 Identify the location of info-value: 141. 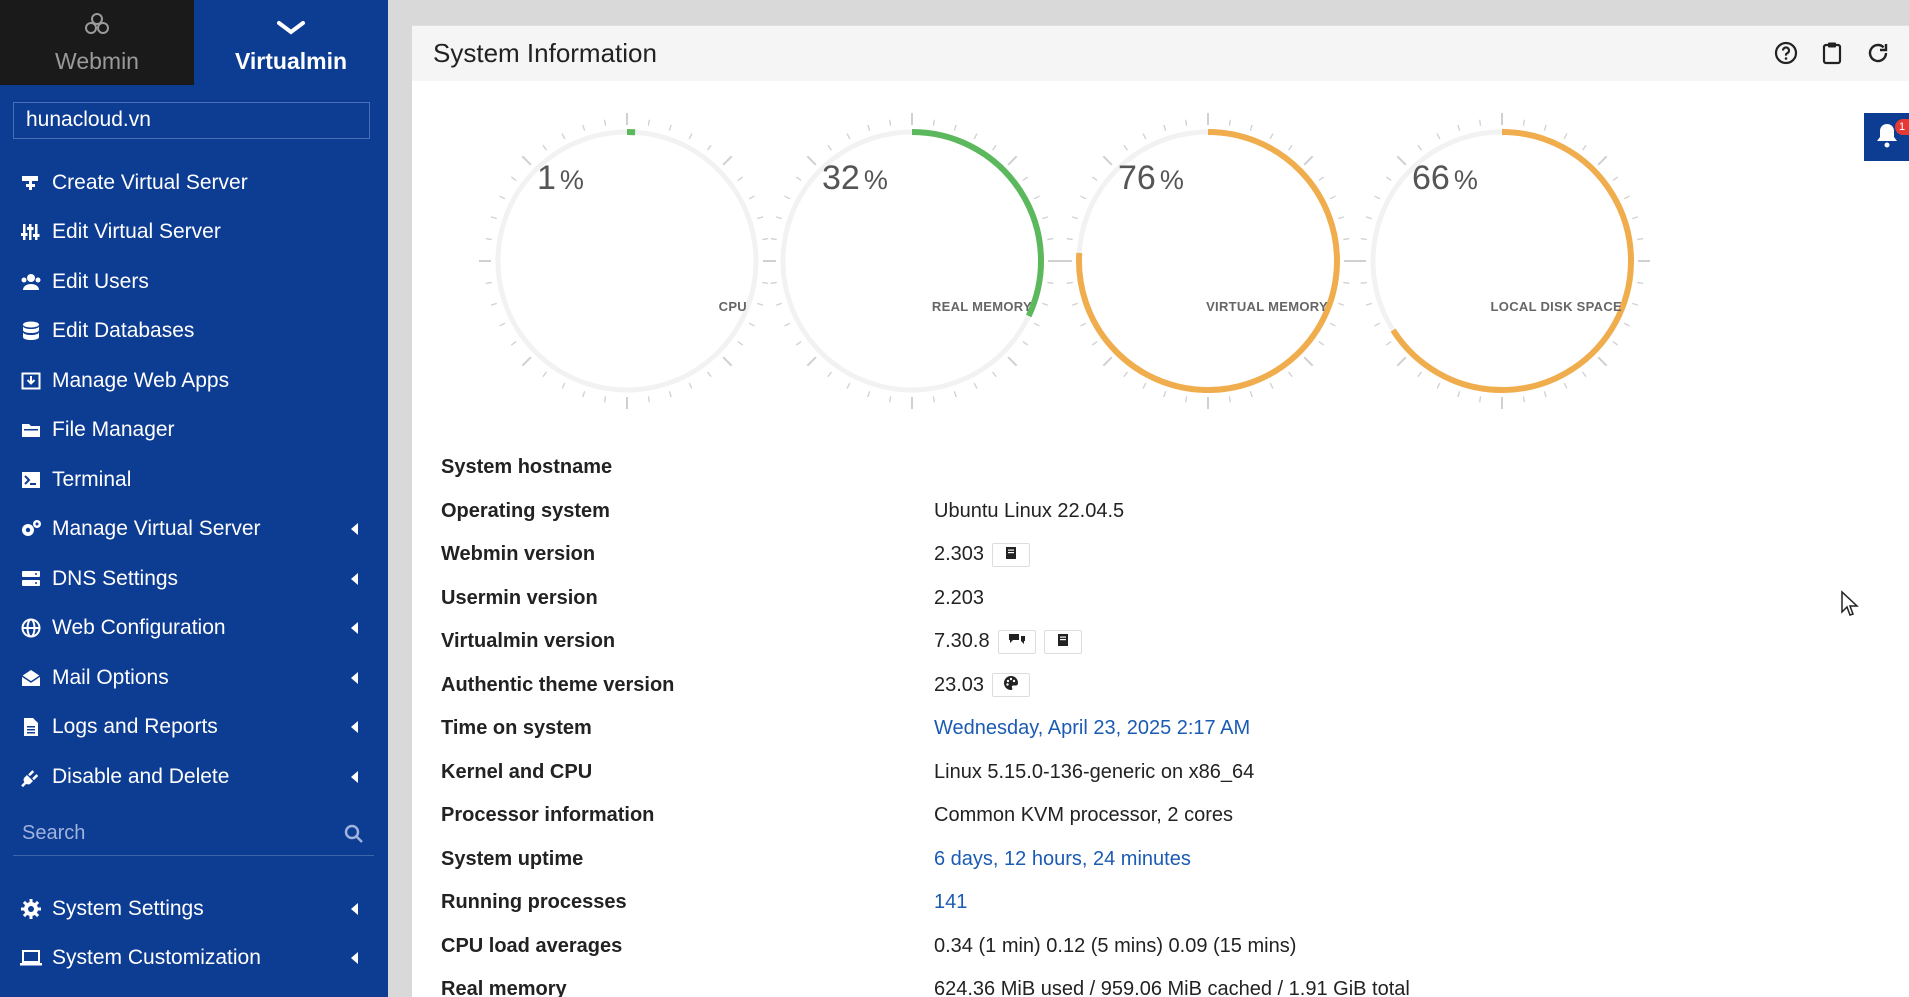
(950, 902).